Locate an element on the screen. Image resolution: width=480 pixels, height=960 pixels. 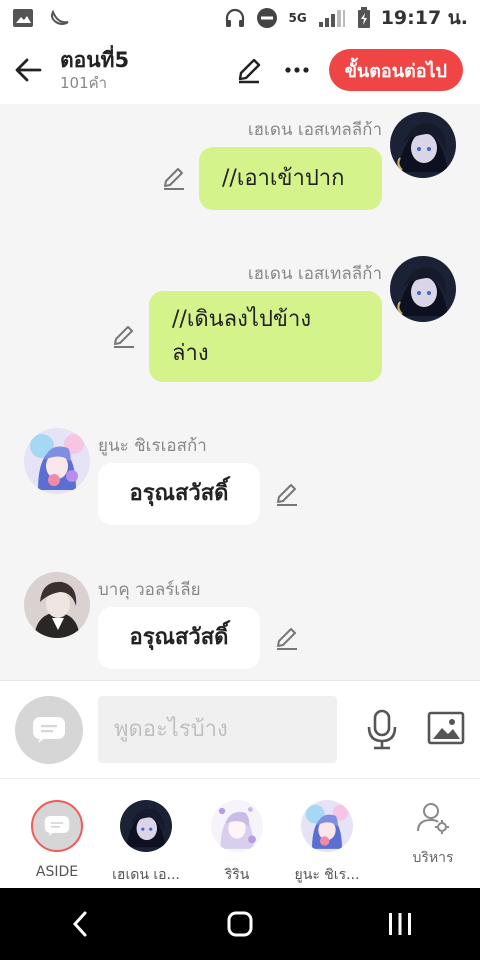
microphone-icon is located at coordinates (382, 729).